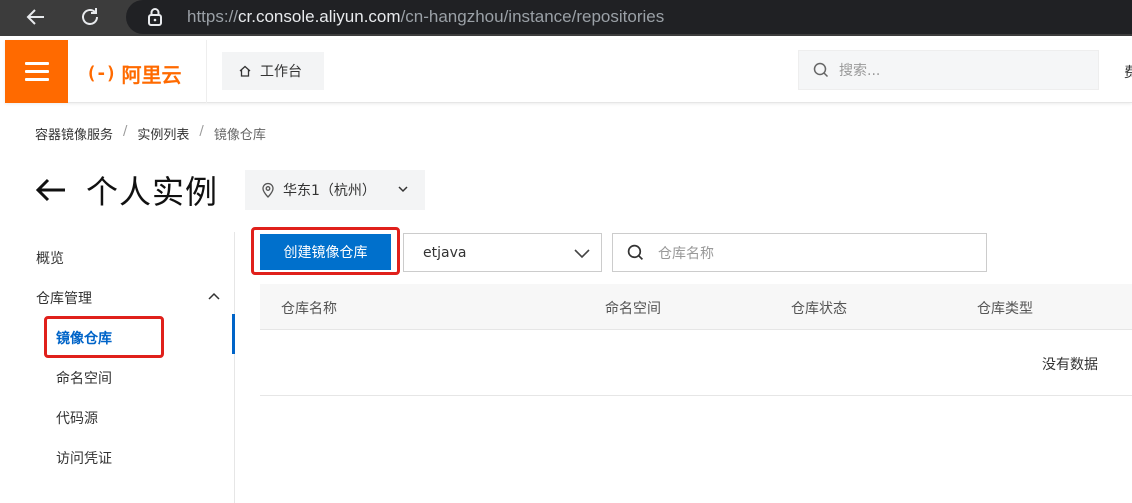 Image resolution: width=1132 pixels, height=503 pixels. I want to click on sidebar-item-overview: 概览, so click(50, 258).